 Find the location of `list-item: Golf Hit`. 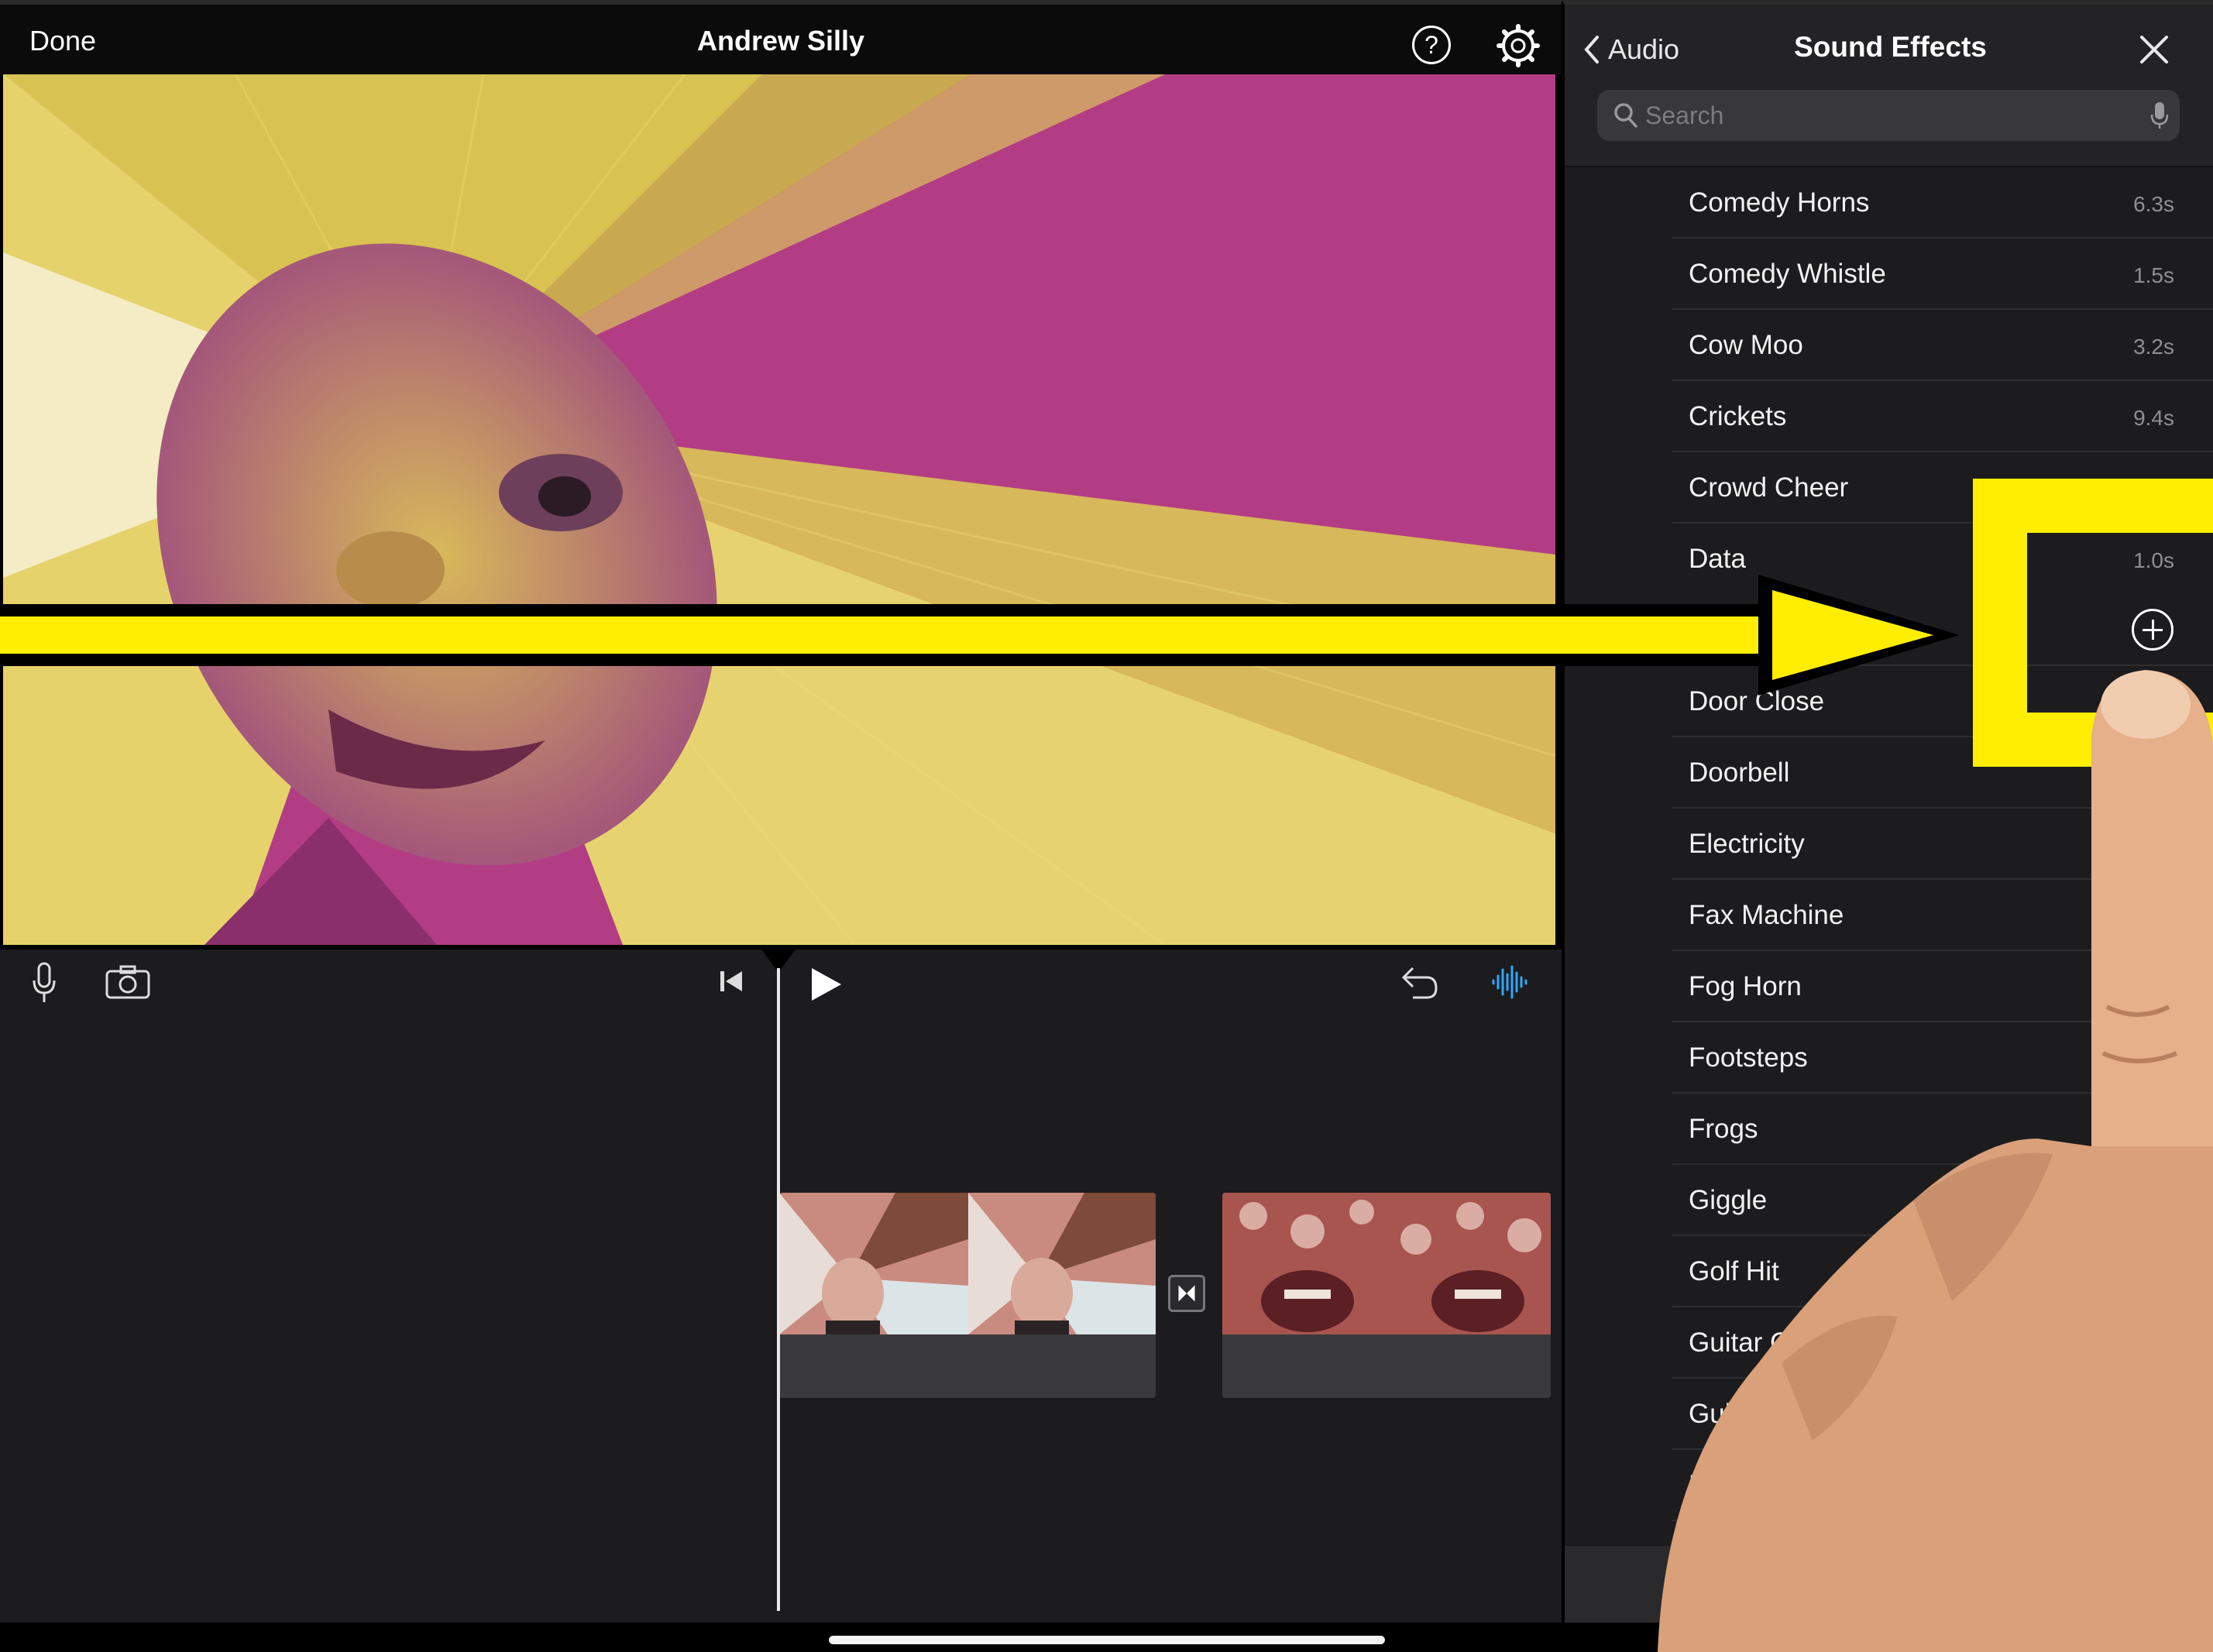

list-item: Golf Hit is located at coordinates (1889, 1271).